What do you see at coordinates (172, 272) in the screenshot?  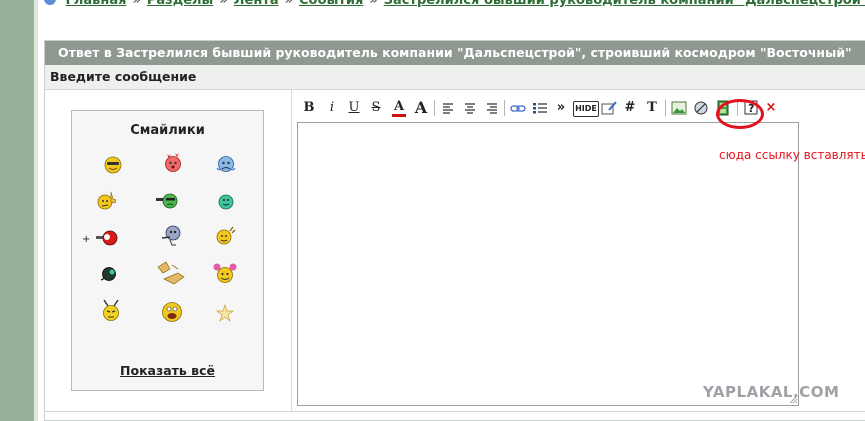 I see `clapping-hands-icon` at bounding box center [172, 272].